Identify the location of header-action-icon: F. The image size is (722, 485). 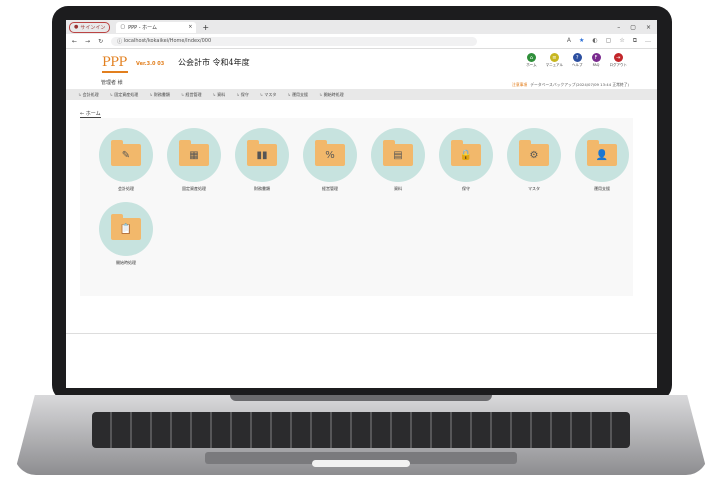
(596, 57).